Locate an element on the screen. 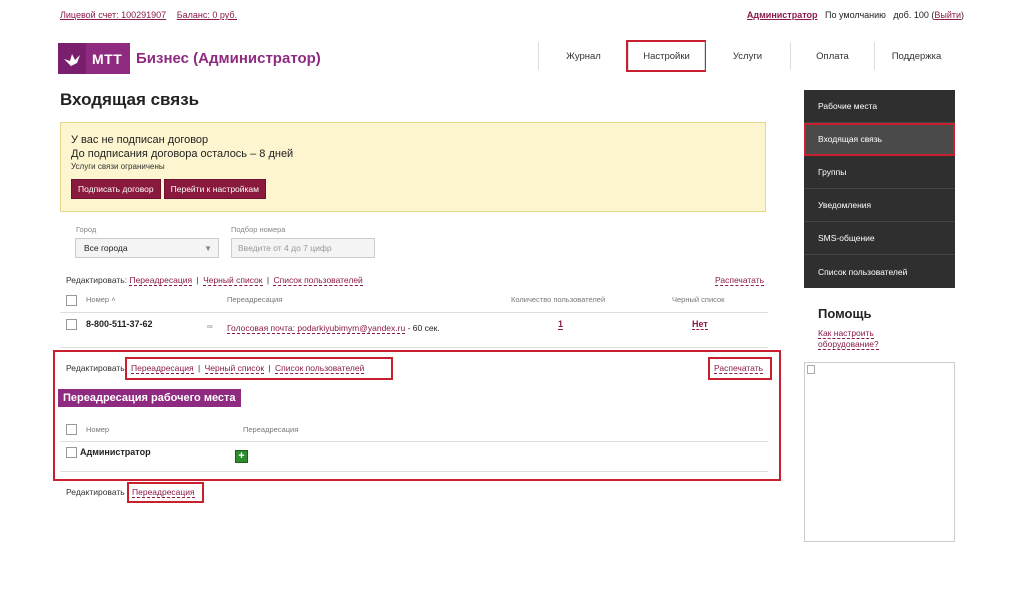 This screenshot has width=1024, height=603. print-link-2: Распечатать is located at coordinates (739, 368).